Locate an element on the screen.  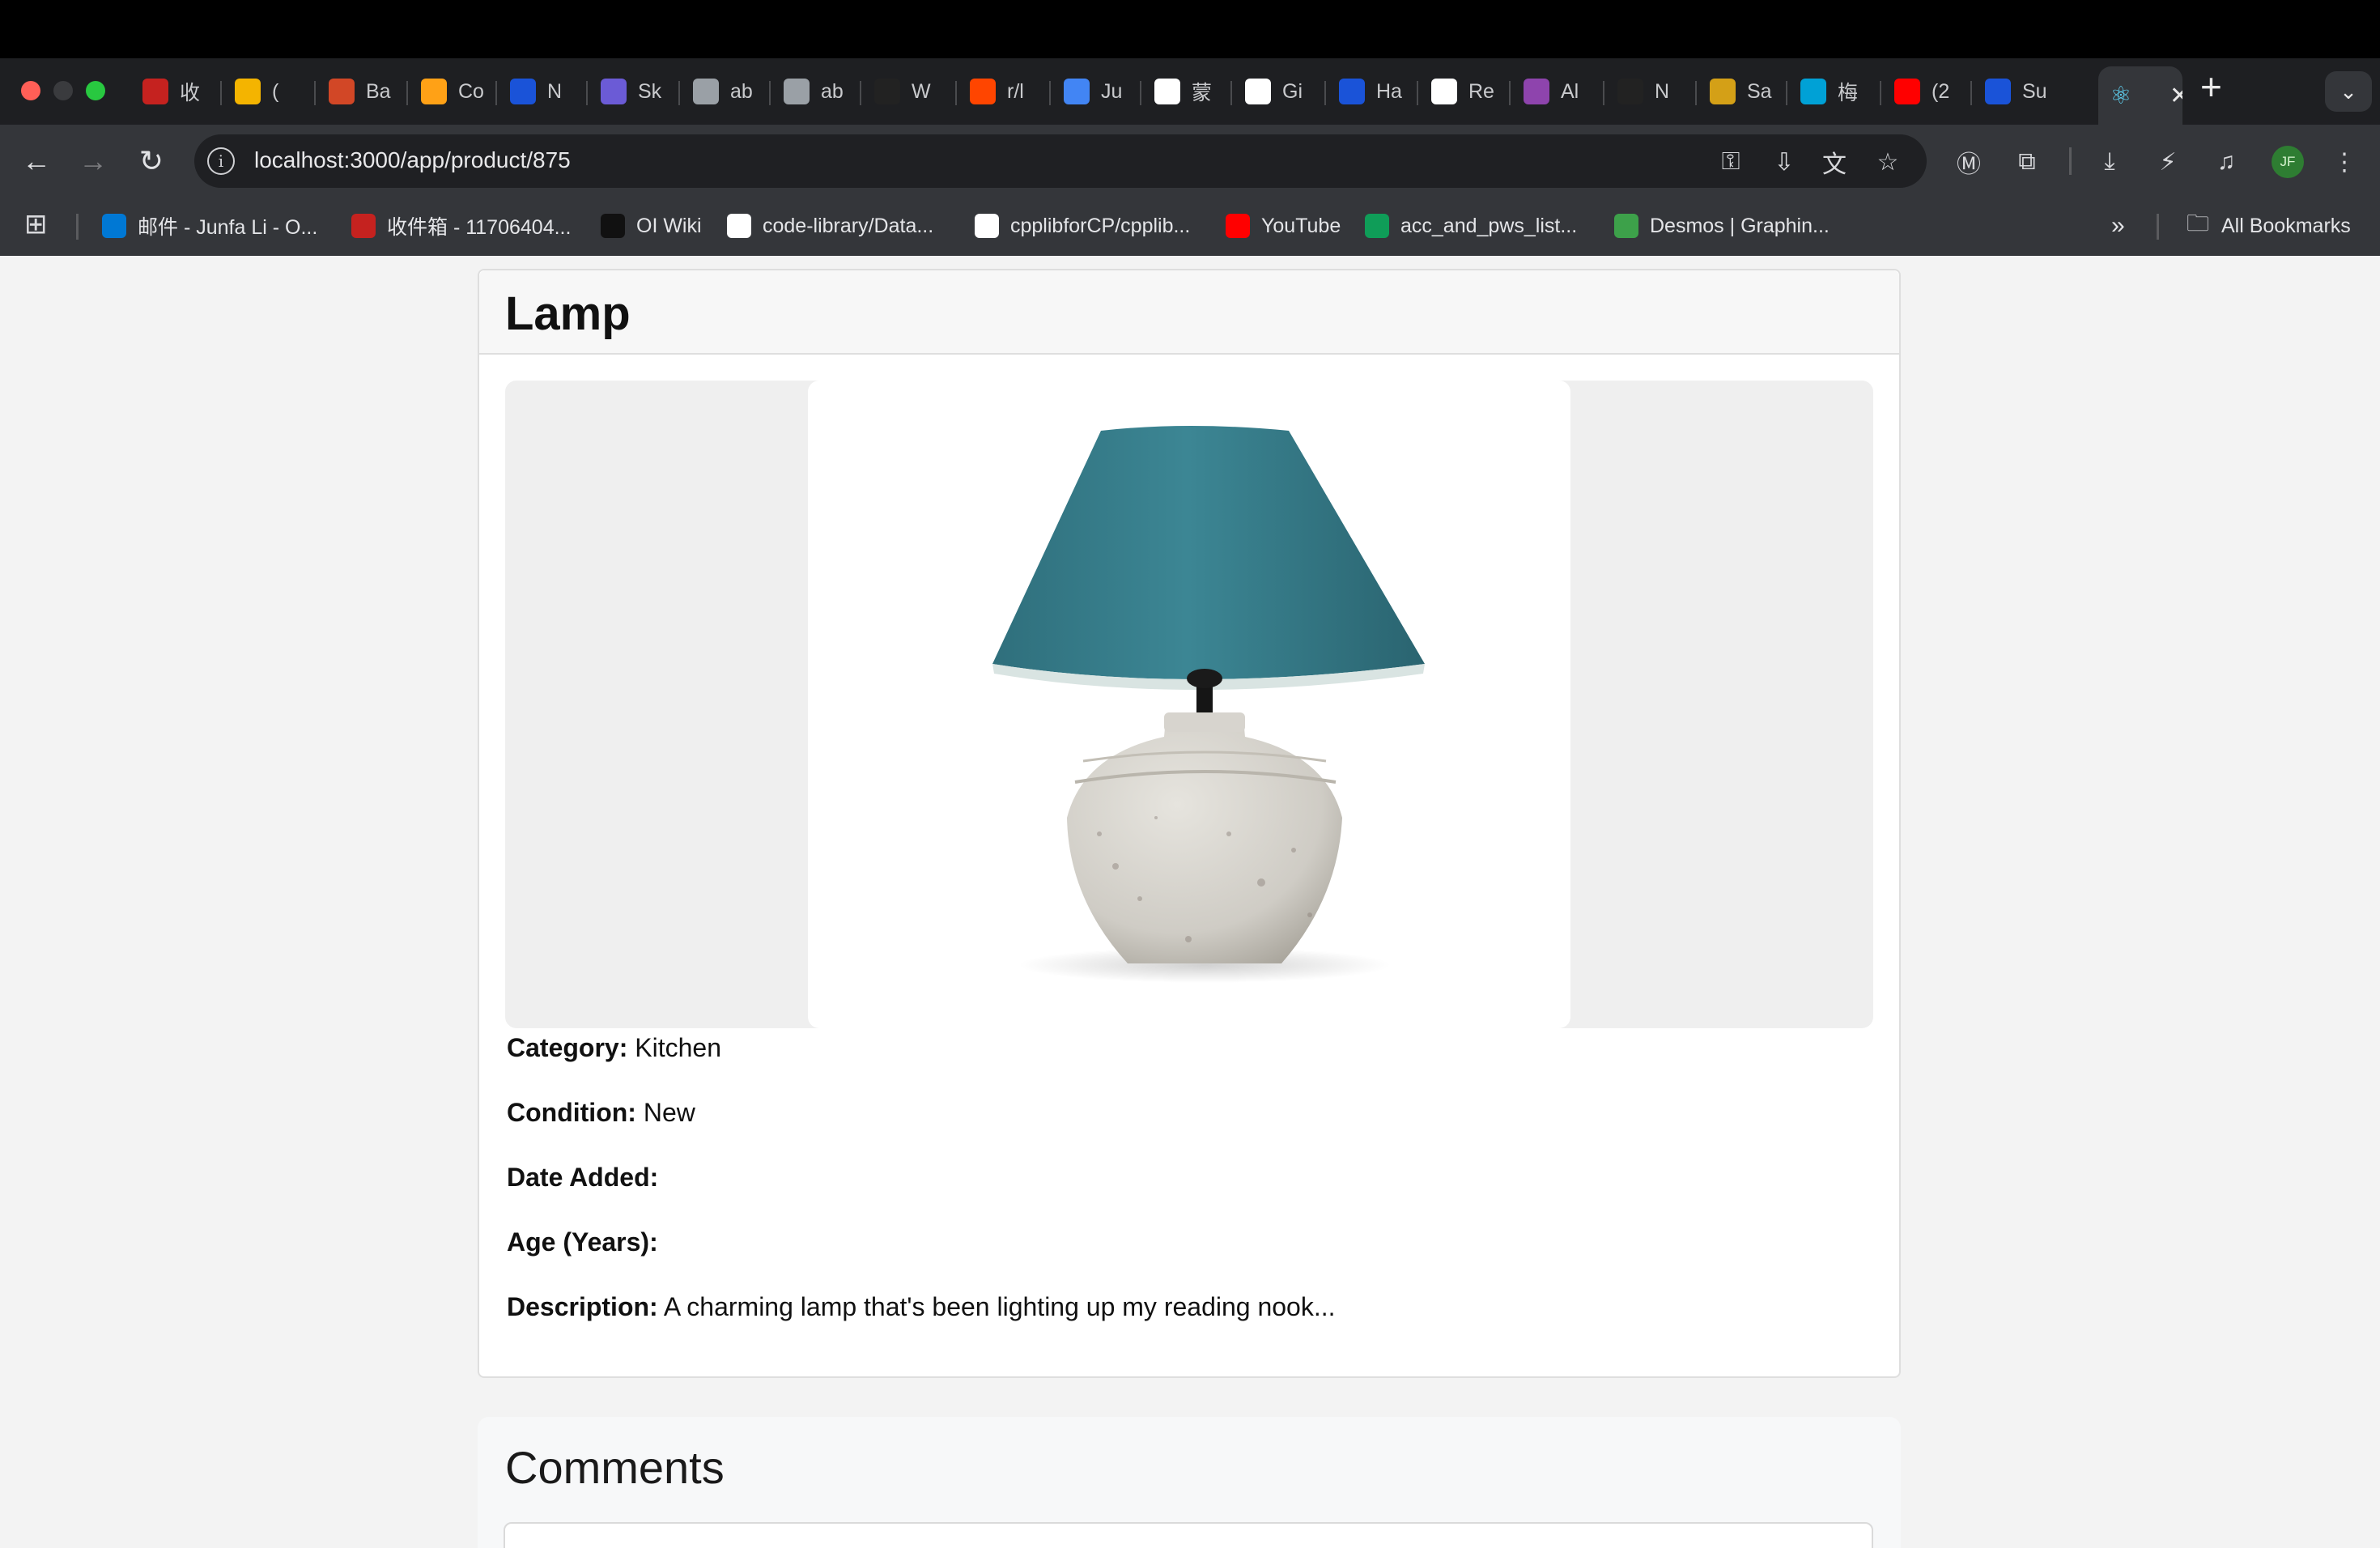
new-tab-button: + is located at coordinates (2211, 87).